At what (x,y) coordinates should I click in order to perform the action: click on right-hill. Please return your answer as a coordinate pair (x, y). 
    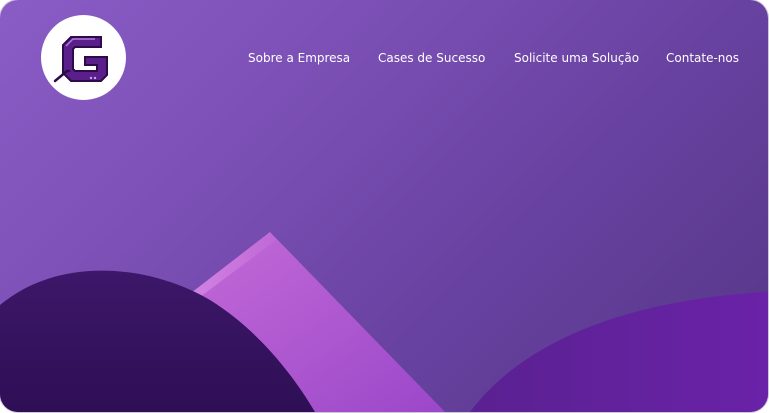
    Looking at the image, I should click on (619, 352).